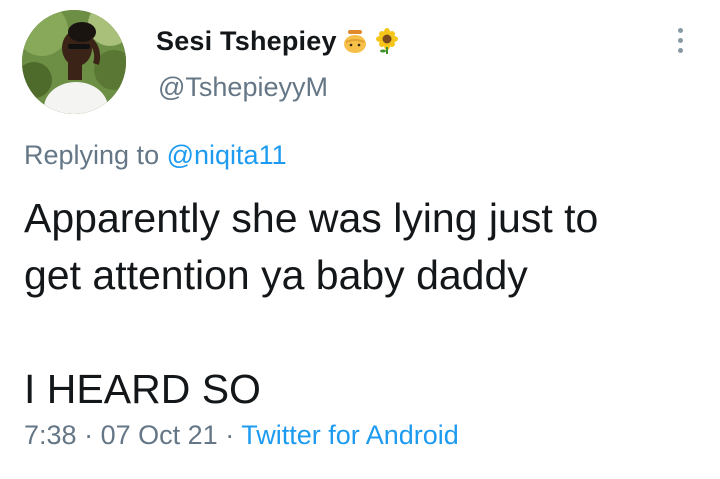 This screenshot has width=720, height=479. I want to click on user-handle: @TshepieyyM, so click(243, 87).